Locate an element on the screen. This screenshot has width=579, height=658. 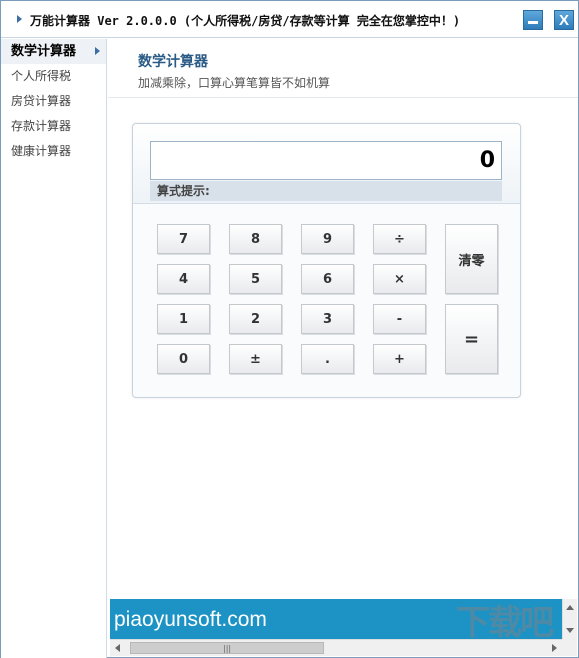
key-2: 2 is located at coordinates (255, 319).